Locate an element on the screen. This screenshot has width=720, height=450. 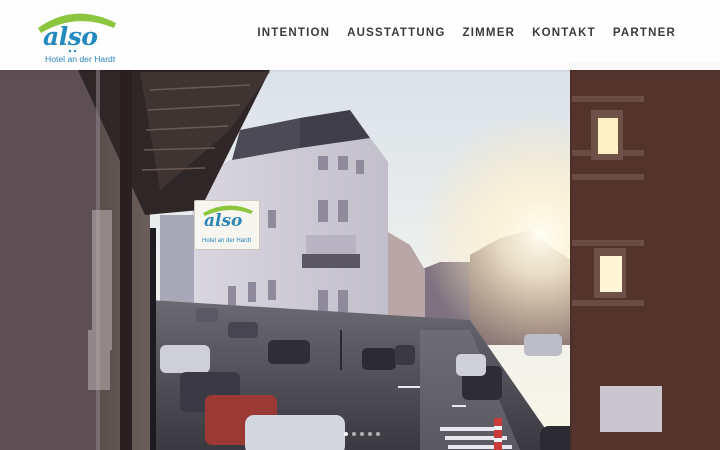
logo-subtitle: Hotel an der Hardt is located at coordinates (80, 59).